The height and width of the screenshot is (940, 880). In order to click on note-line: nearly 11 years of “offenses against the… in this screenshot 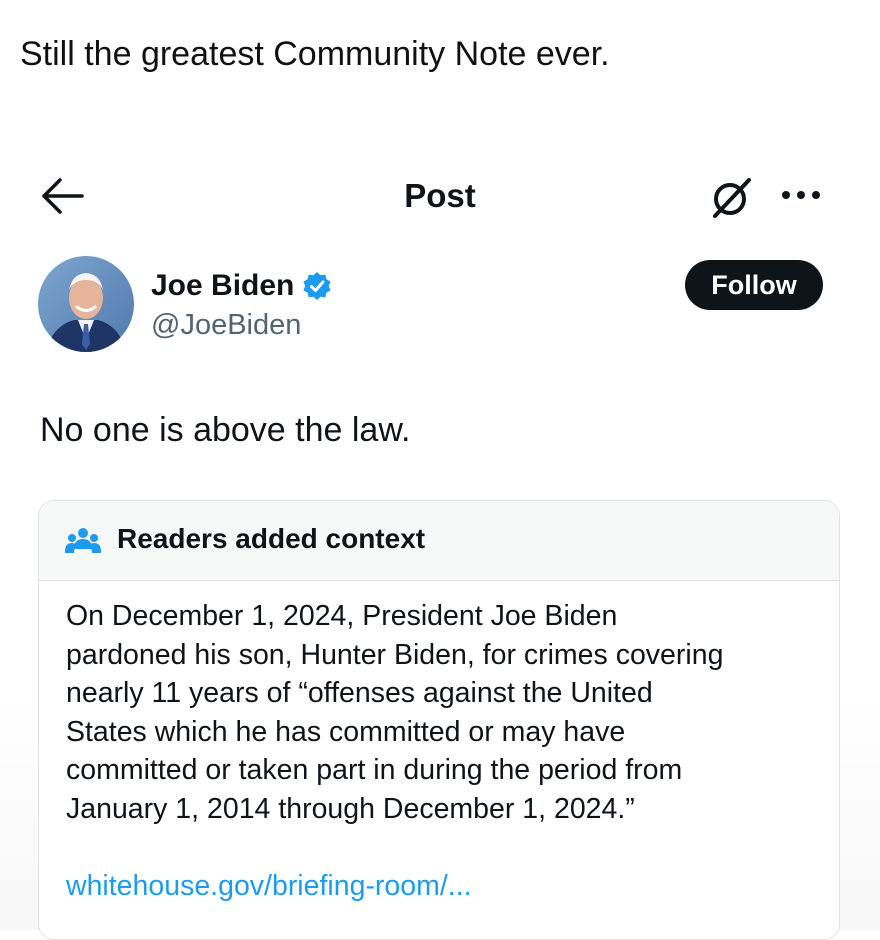, I will do `click(359, 693)`.